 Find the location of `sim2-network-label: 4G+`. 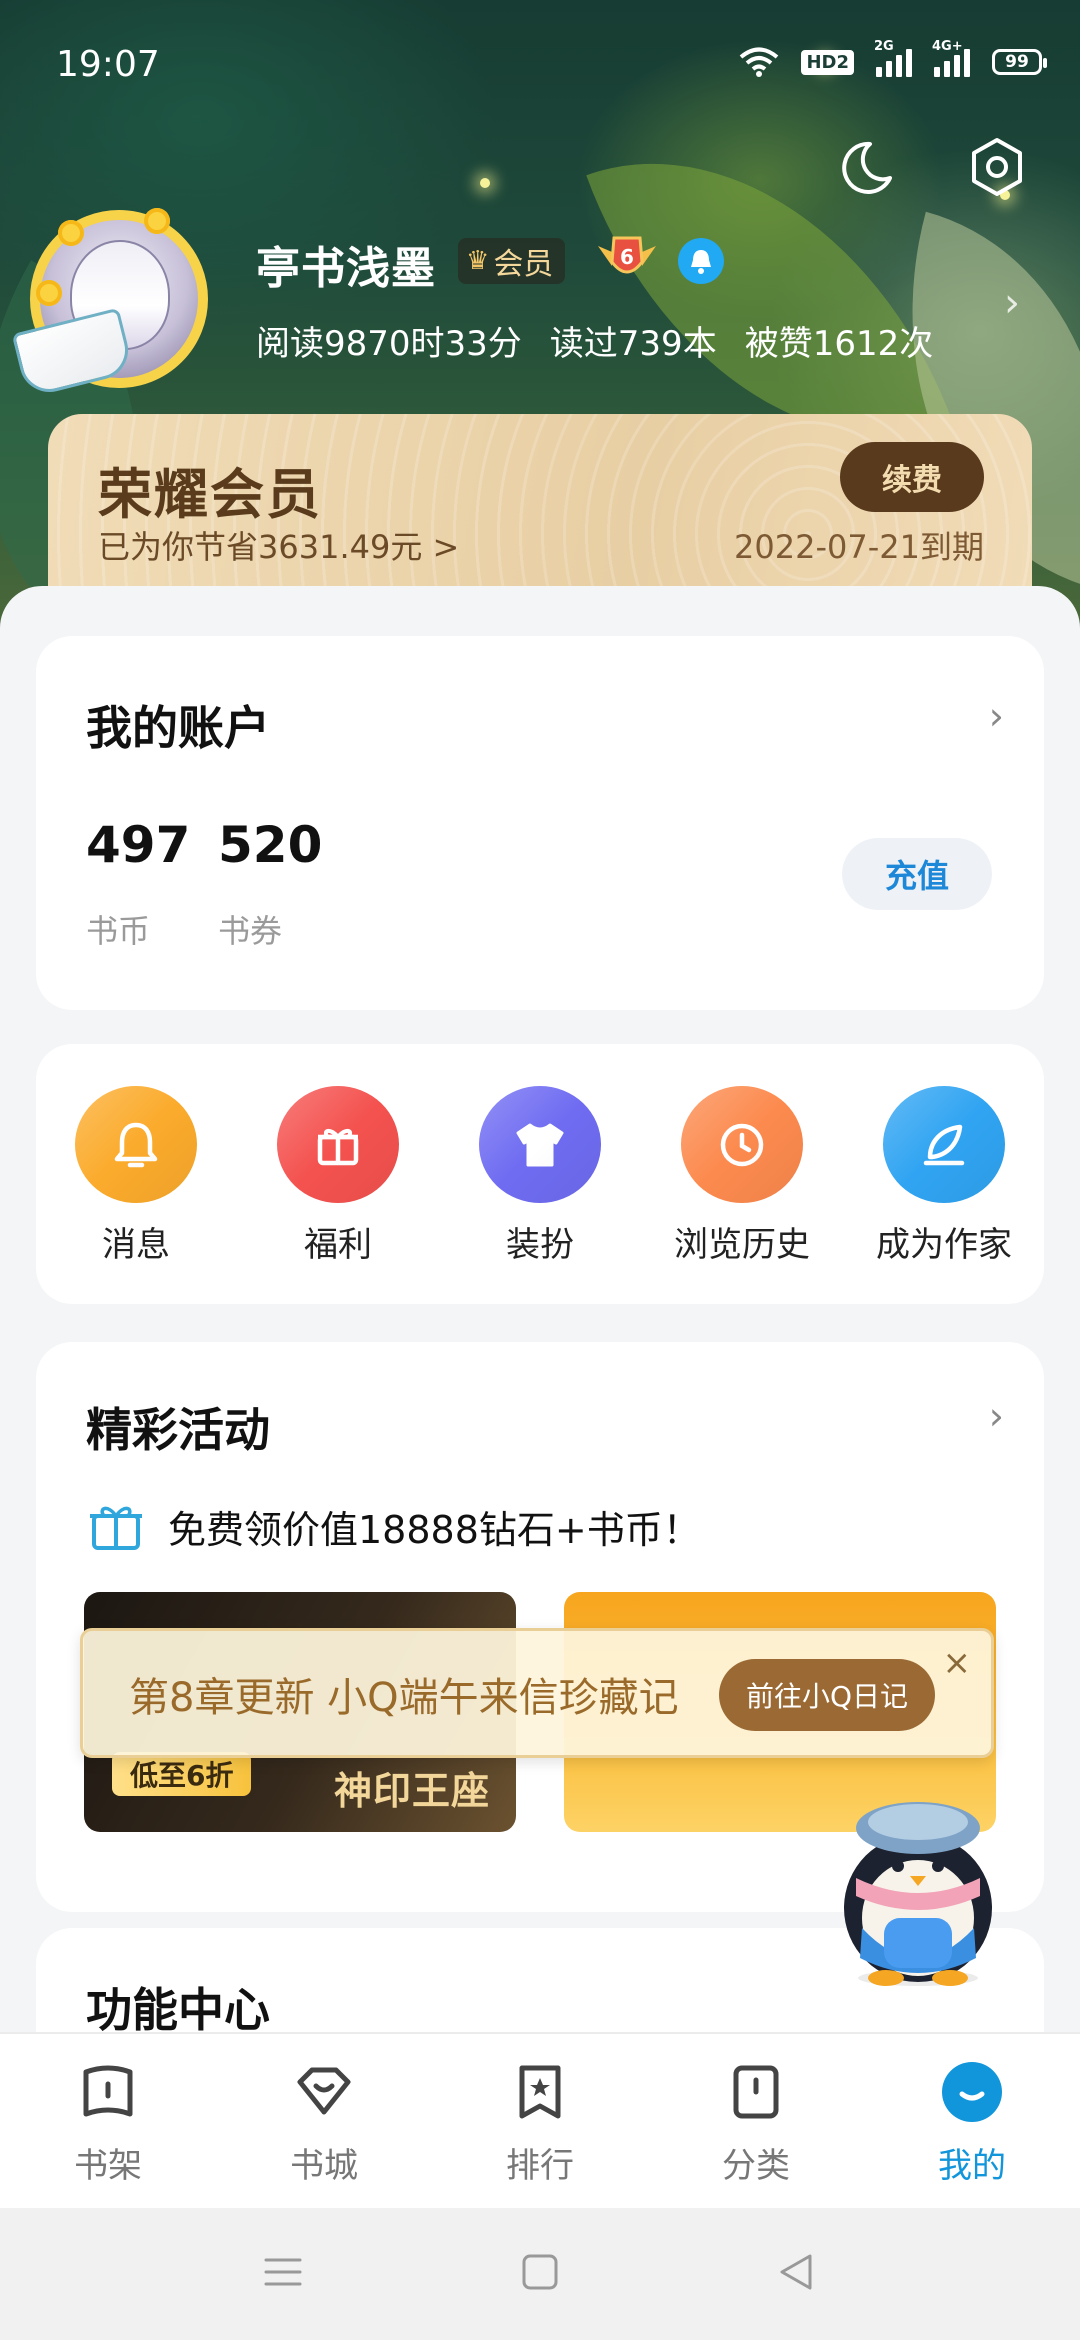

sim2-network-label: 4G+ is located at coordinates (947, 46).